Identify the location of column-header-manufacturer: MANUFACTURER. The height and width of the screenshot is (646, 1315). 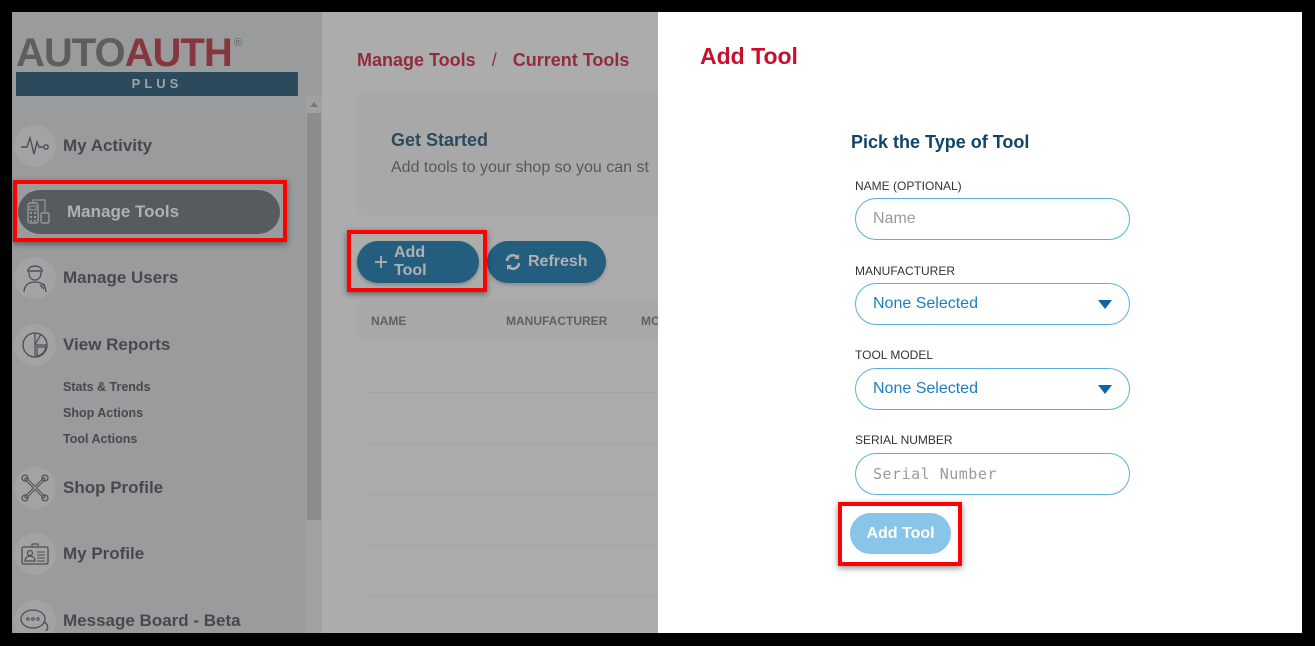
(556, 321).